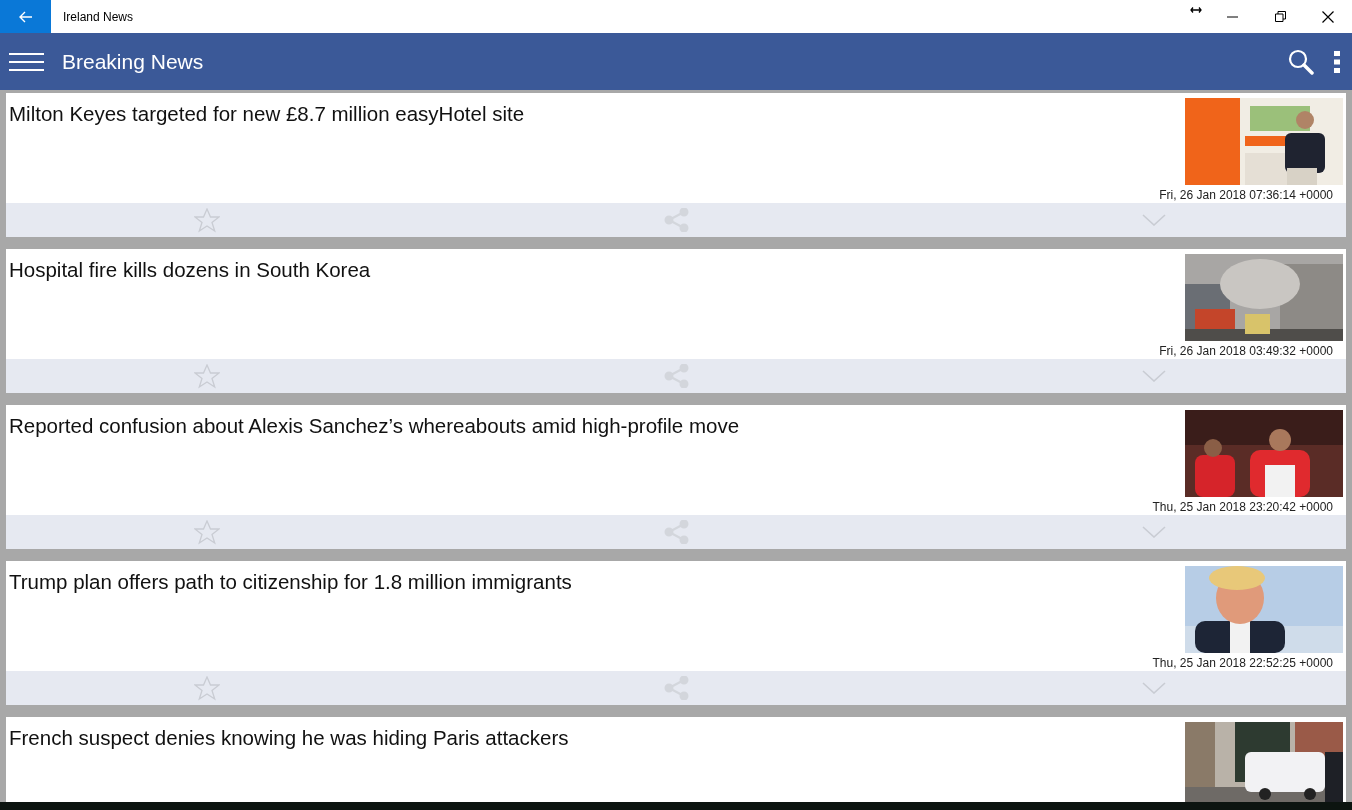  Describe the element at coordinates (1232, 16) in the screenshot. I see `minimize-icon` at that location.